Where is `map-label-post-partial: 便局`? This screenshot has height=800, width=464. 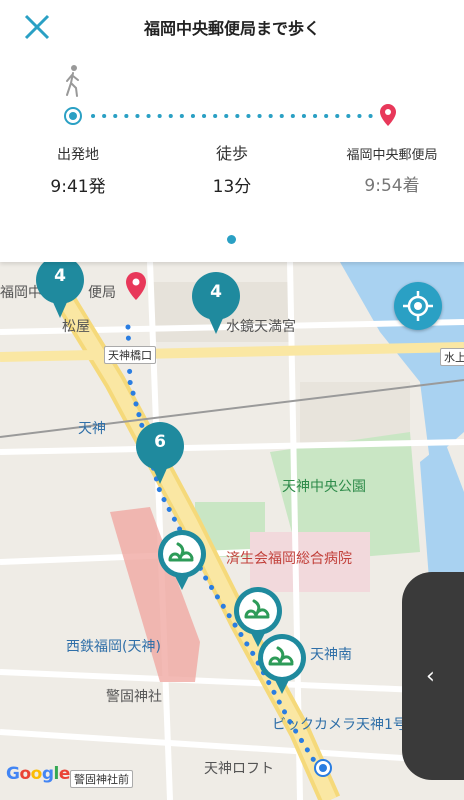
map-label-post-partial: 便局 is located at coordinates (102, 293).